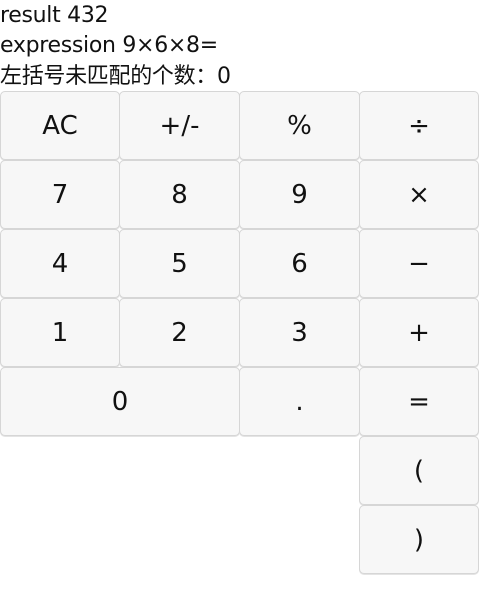 The height and width of the screenshot is (595, 481). I want to click on digit-7-button: 7, so click(60, 194).